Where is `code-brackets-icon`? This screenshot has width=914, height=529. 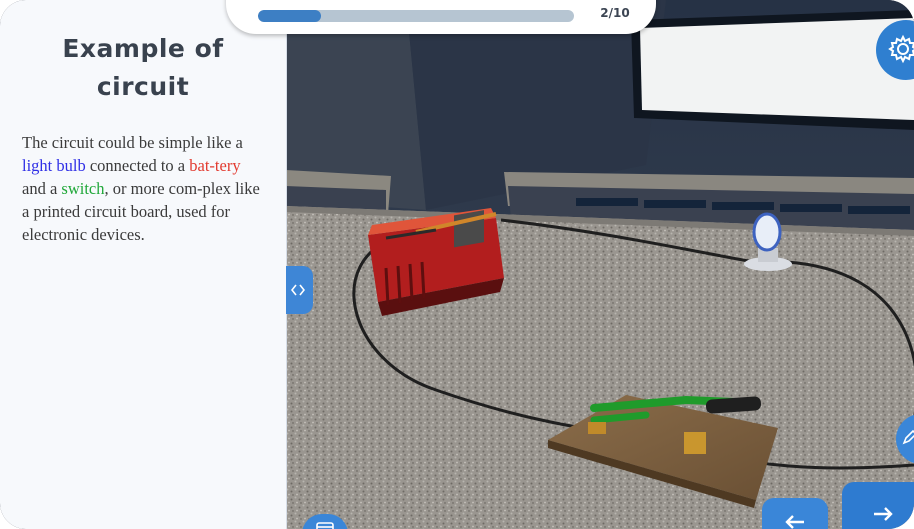
code-brackets-icon is located at coordinates (298, 290).